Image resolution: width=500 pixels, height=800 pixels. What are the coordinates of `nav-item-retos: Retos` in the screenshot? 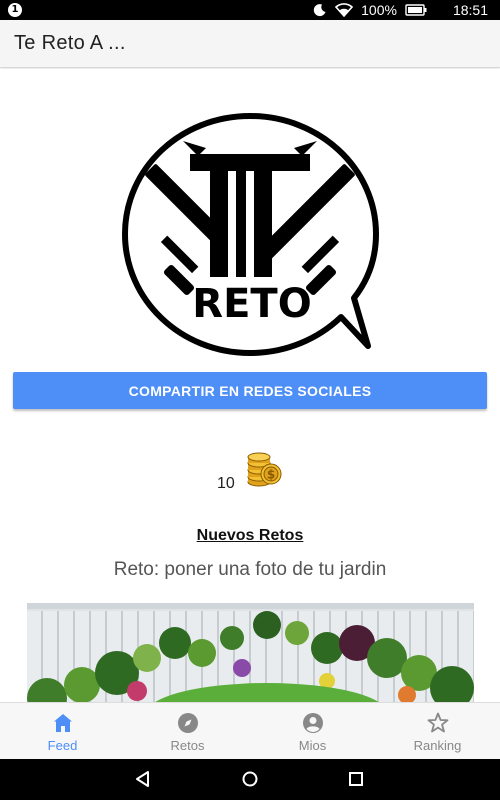 It's located at (187, 731).